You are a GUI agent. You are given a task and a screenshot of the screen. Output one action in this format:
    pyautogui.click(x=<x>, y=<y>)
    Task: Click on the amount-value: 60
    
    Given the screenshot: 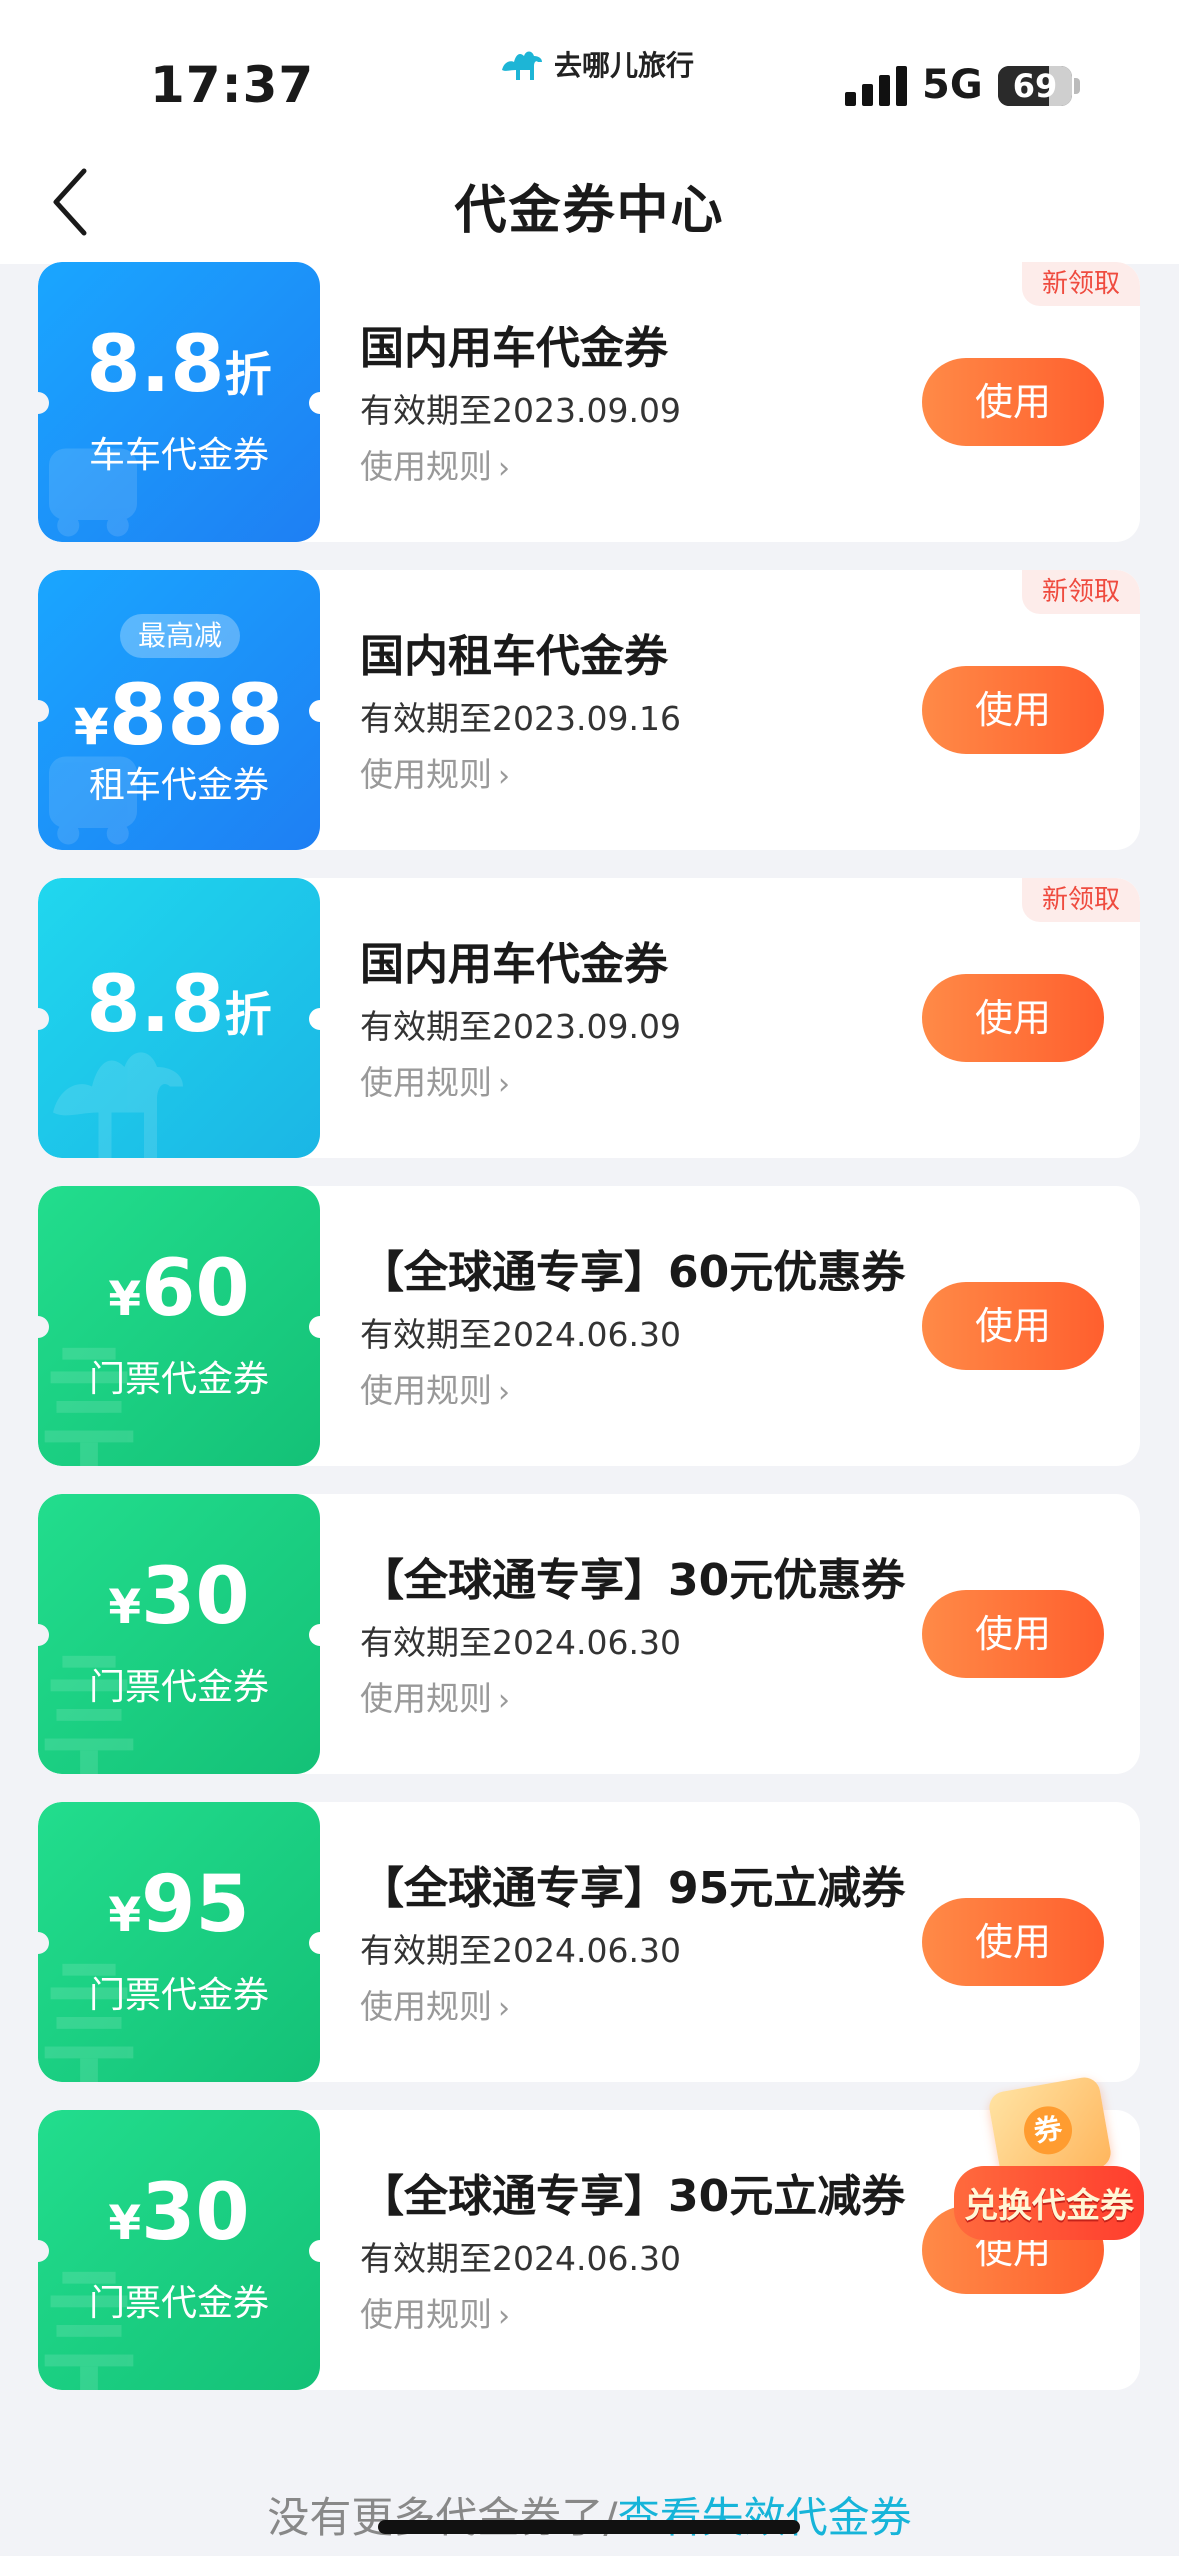 What is the action you would take?
    pyautogui.click(x=195, y=1289)
    